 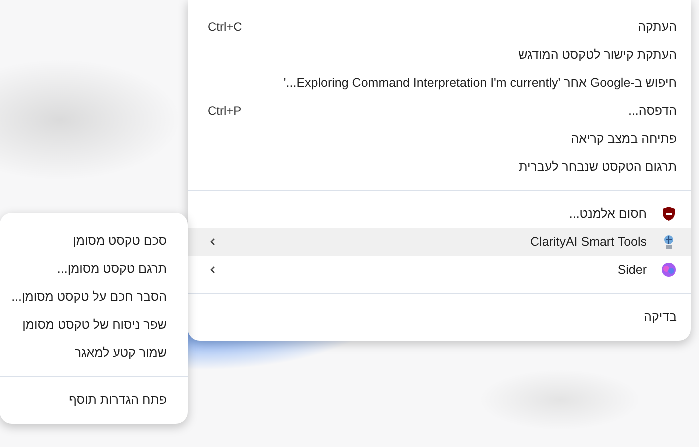 What do you see at coordinates (669, 214) in the screenshot?
I see `shield-icon` at bounding box center [669, 214].